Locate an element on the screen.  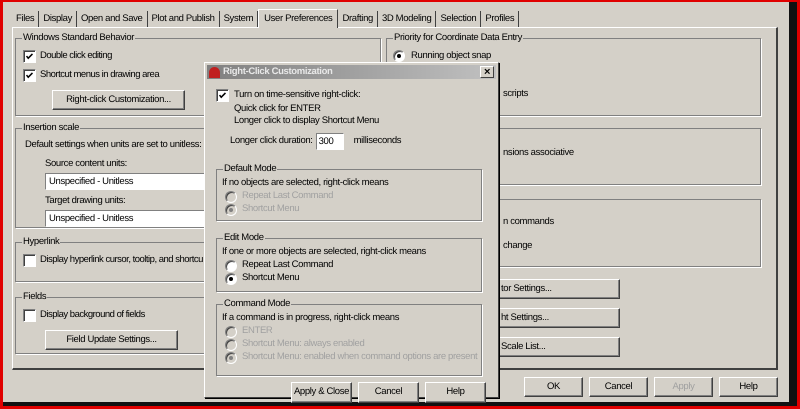
checkbox-label: Double click editing is located at coordinates (76, 56).